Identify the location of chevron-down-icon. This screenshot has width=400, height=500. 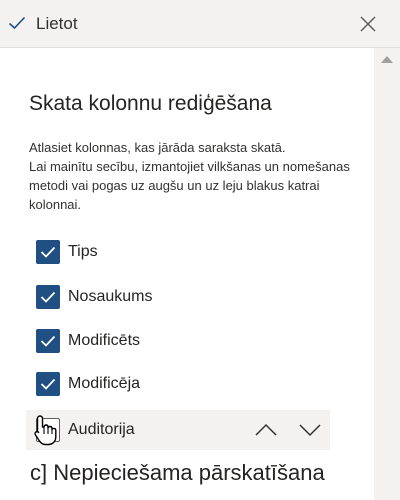
(310, 430).